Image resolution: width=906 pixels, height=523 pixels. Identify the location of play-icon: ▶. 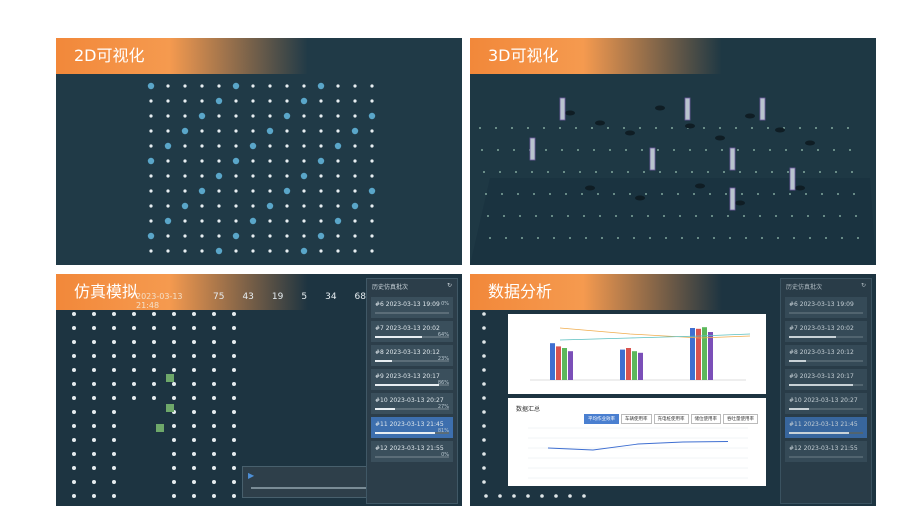
(251, 475).